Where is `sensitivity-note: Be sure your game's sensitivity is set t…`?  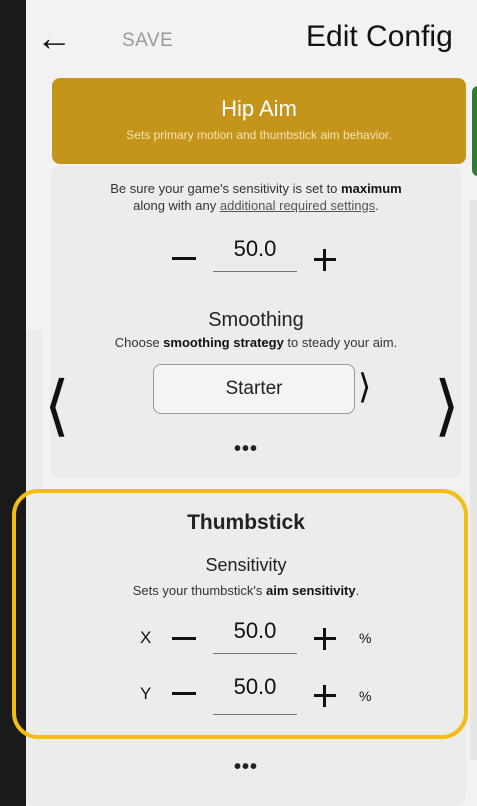 sensitivity-note: Be sure your game's sensitivity is set t… is located at coordinates (256, 197).